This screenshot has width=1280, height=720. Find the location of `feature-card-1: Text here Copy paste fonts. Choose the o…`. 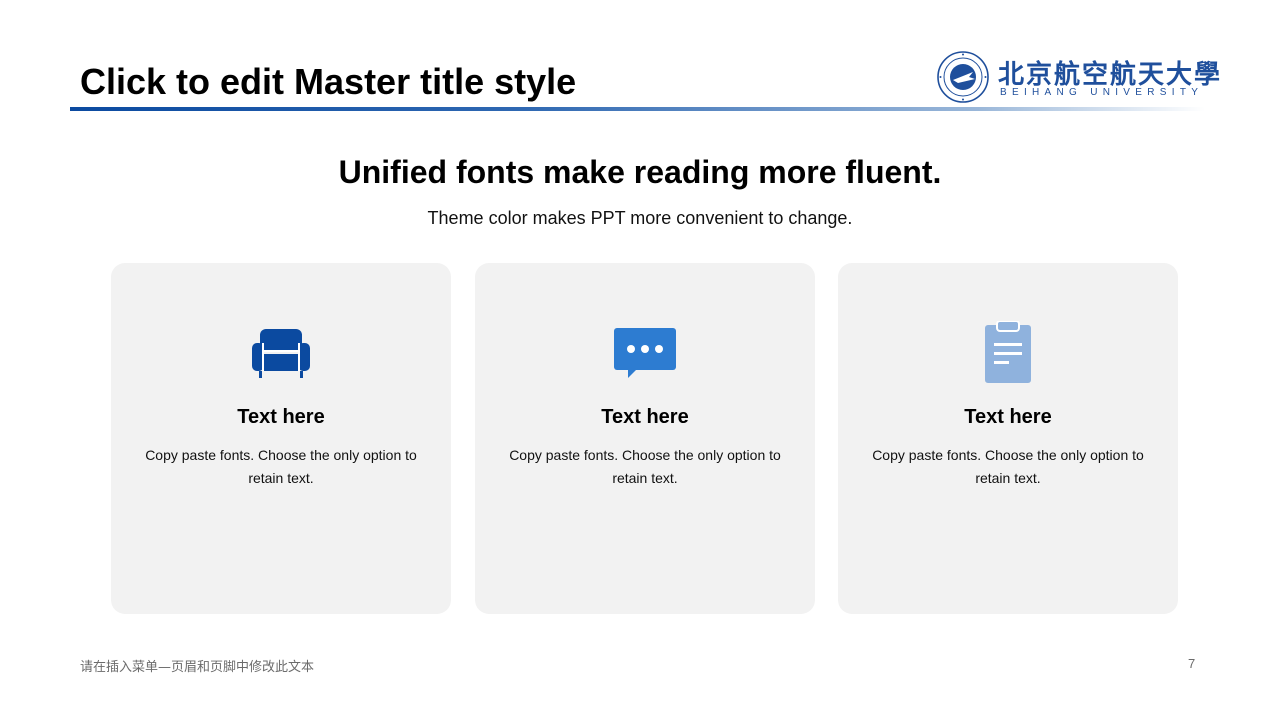

feature-card-1: Text here Copy paste fonts. Choose the o… is located at coordinates (281, 438).